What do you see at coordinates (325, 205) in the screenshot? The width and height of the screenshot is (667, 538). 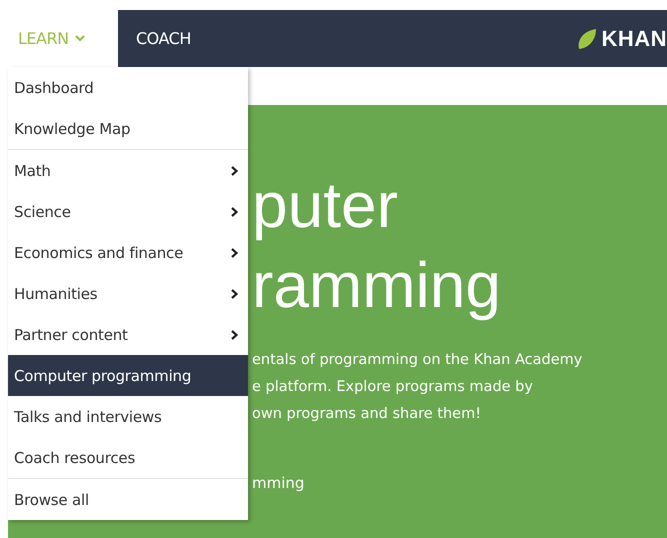 I see `hero-heading: puter` at bounding box center [325, 205].